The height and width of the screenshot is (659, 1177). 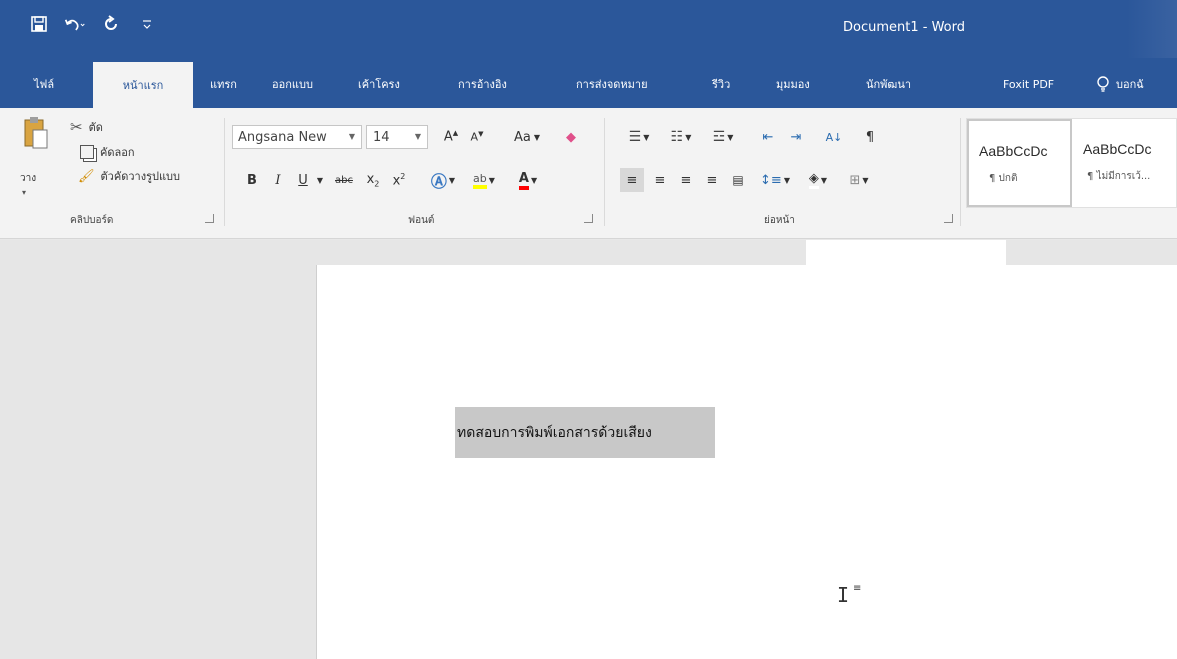 I want to click on align-right-button: ≡, so click(x=686, y=180).